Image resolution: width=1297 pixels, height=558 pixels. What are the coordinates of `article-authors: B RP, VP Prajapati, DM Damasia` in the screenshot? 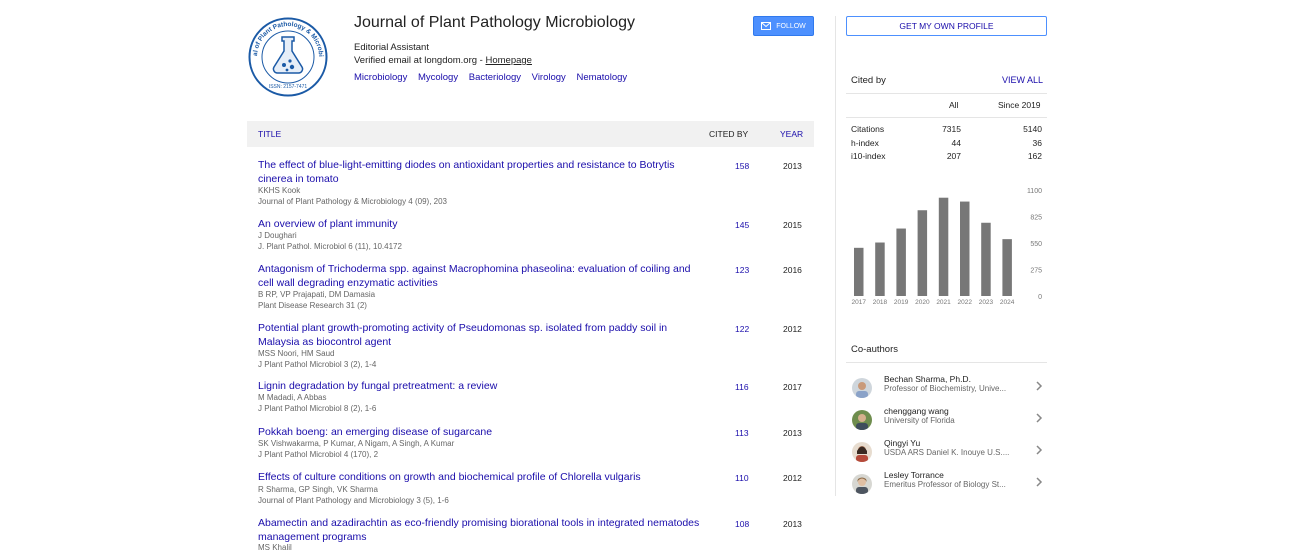 It's located at (317, 294).